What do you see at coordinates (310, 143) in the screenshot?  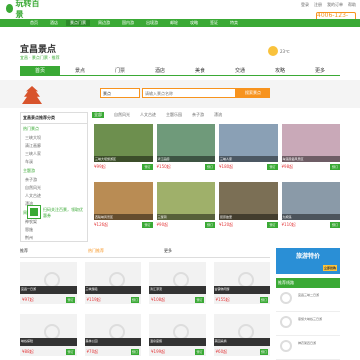 I see `spot-image: 车溪民俗风景区` at bounding box center [310, 143].